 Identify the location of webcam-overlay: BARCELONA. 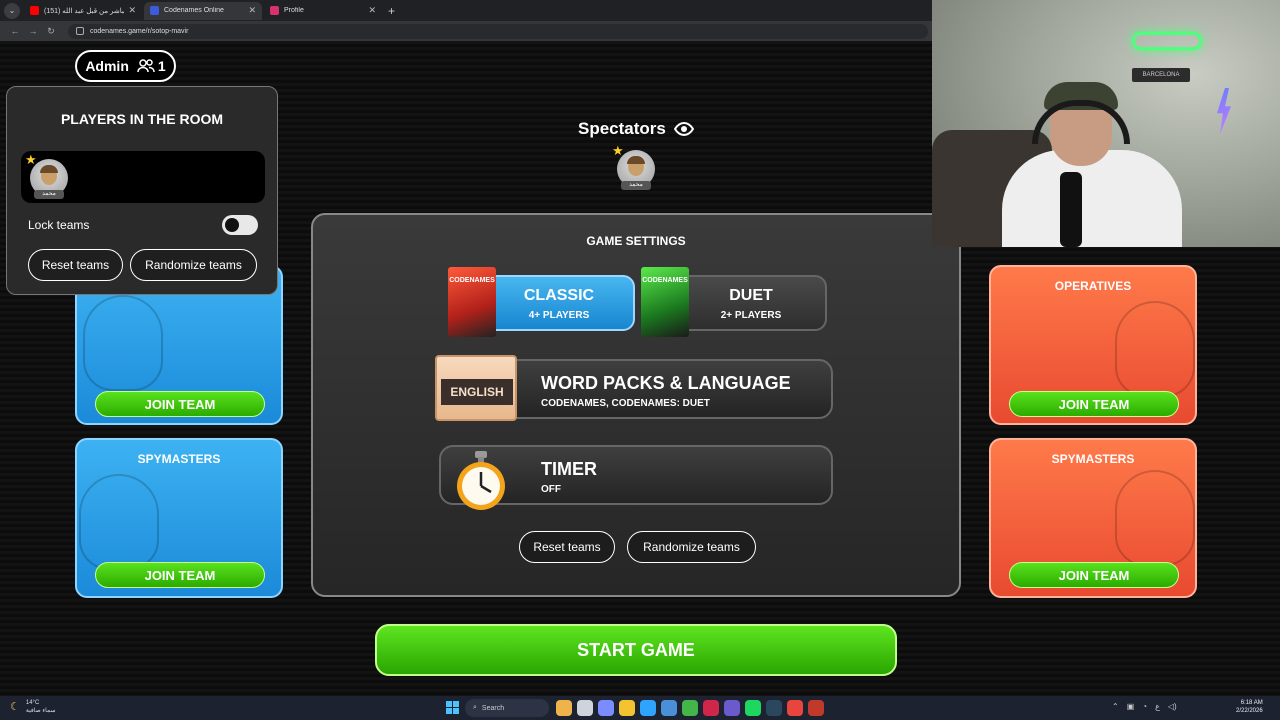
(1106, 123).